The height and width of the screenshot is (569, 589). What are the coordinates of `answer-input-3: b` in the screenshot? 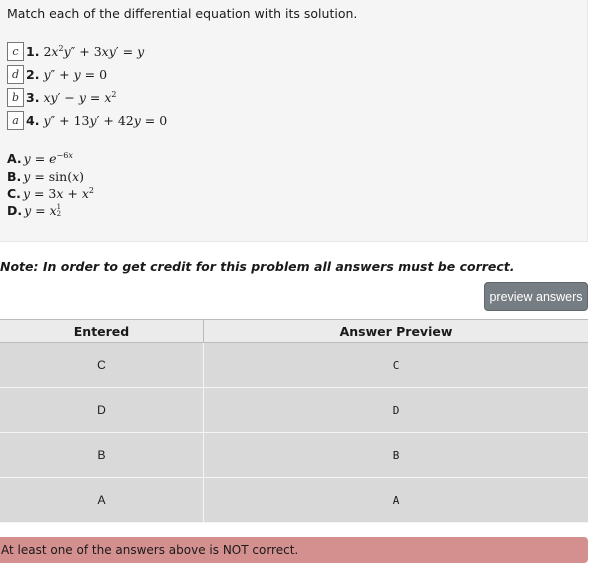 It's located at (15, 97).